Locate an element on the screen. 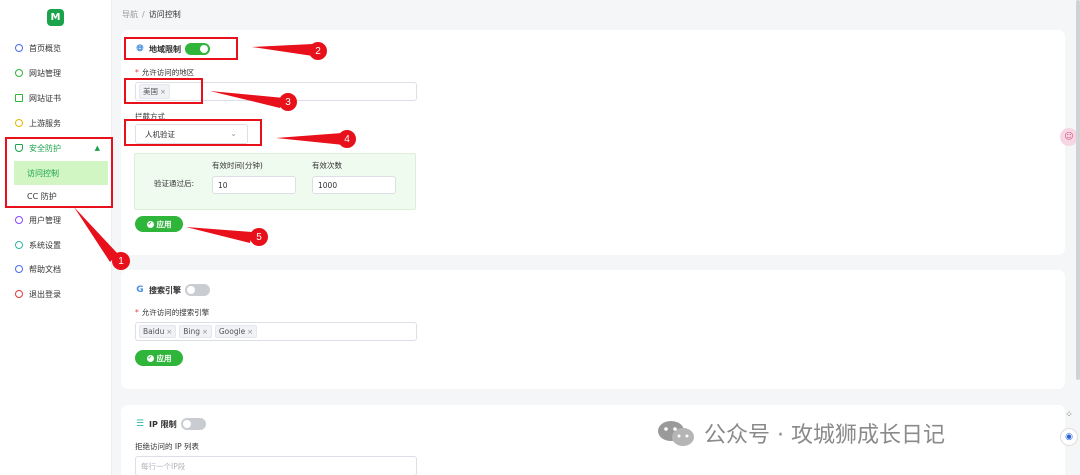  scrollbar is located at coordinates (1078, 190).